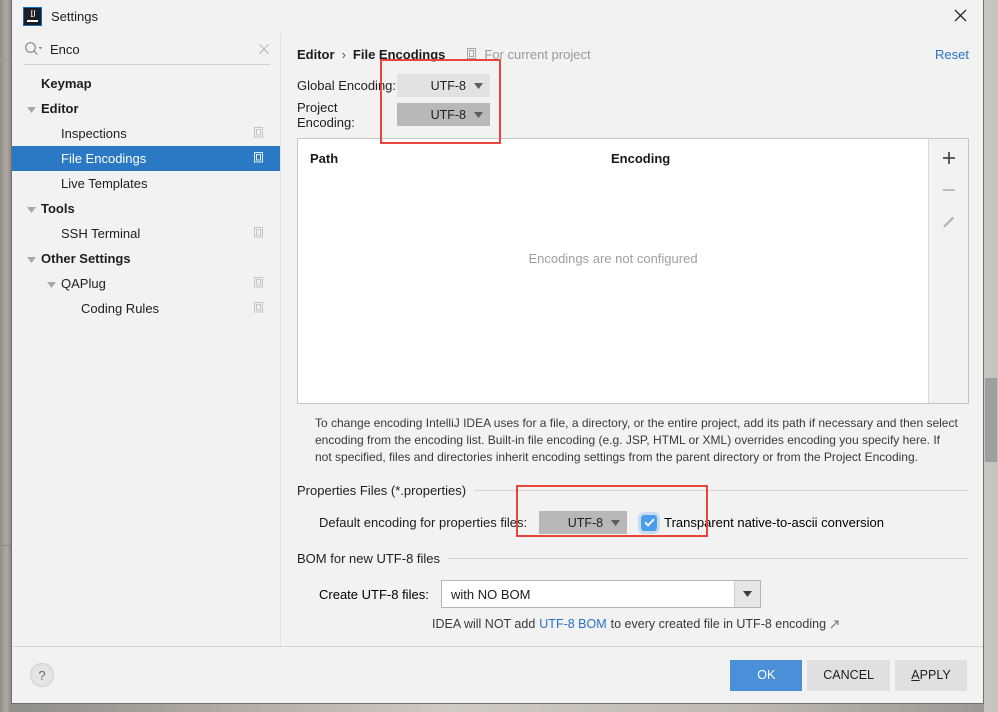  I want to click on help-button: ?, so click(42, 675).